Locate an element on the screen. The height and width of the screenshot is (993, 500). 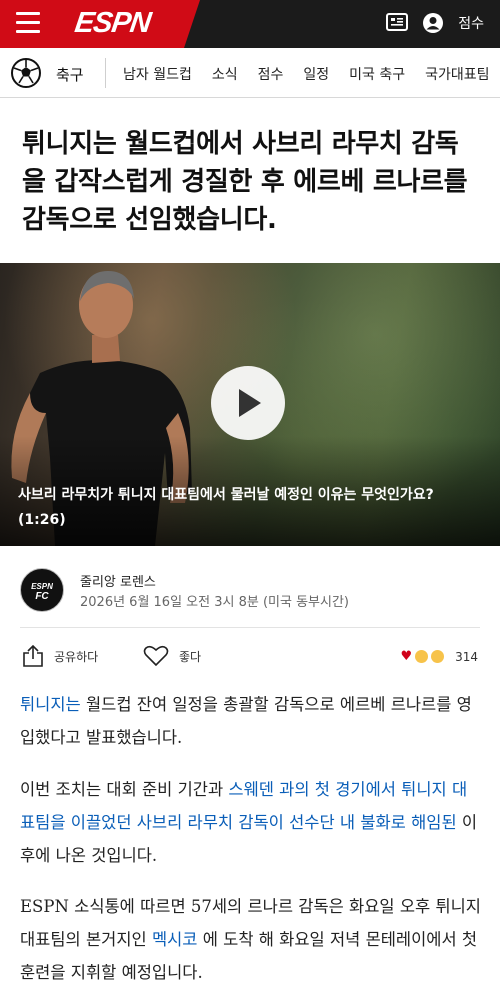
reactions-summary: ♥ 314 is located at coordinates (439, 656).